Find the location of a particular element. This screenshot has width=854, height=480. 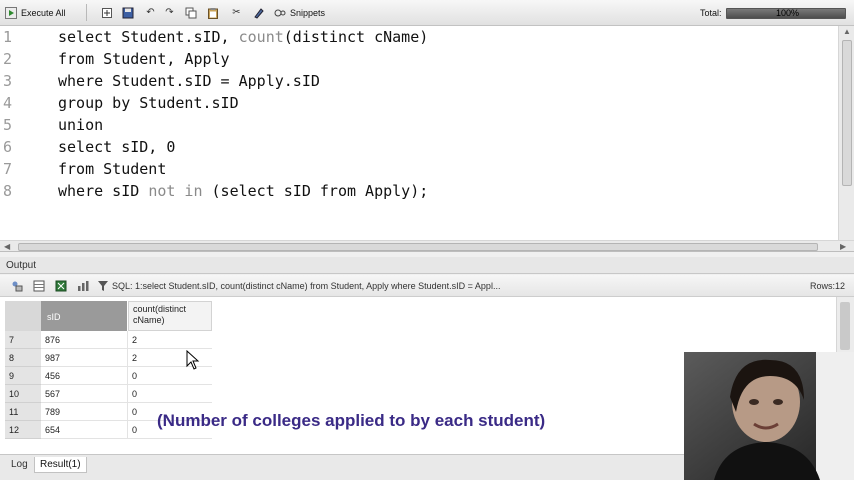

row-index: 8 is located at coordinates (23, 358).